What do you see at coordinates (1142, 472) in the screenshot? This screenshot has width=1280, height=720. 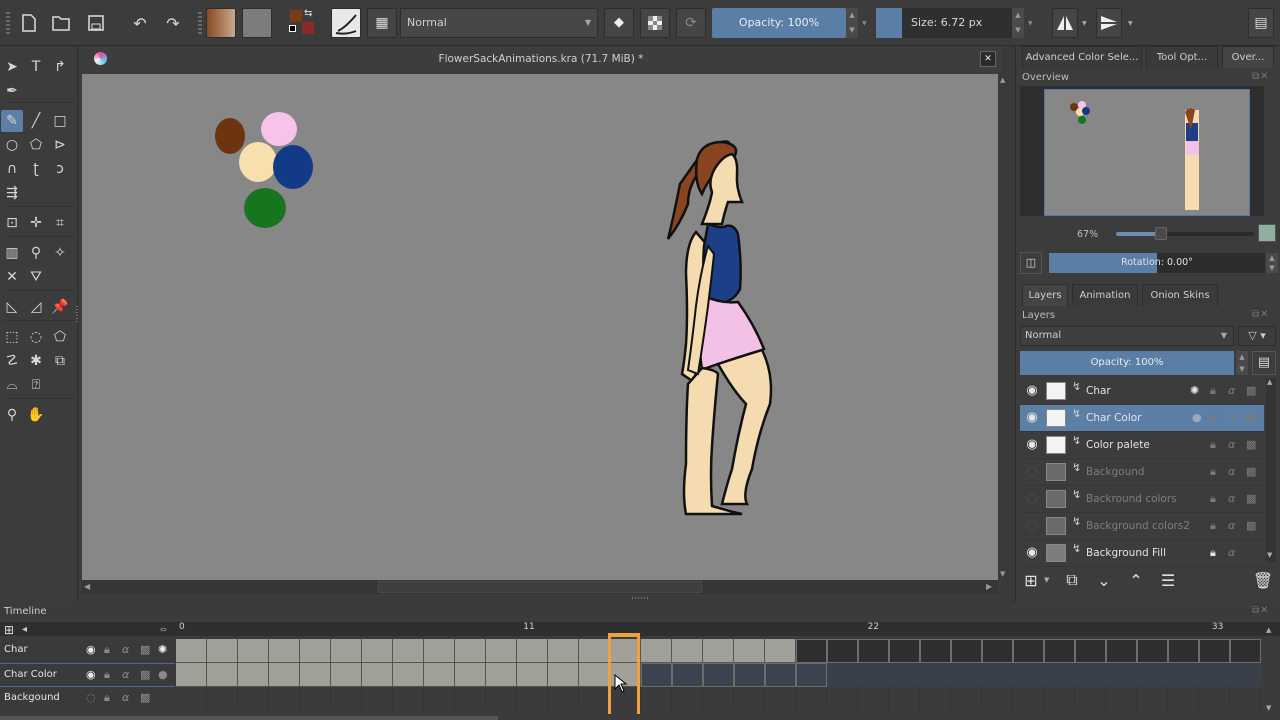 I see `layer-row: ◌ ↯ Backgound 🔒︎ α ▩` at bounding box center [1142, 472].